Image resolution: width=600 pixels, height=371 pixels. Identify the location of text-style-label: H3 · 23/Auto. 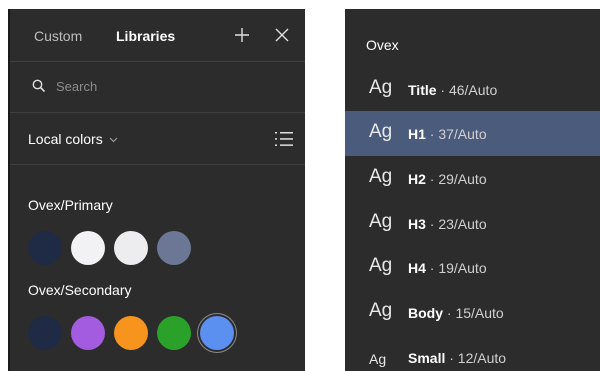
(447, 224).